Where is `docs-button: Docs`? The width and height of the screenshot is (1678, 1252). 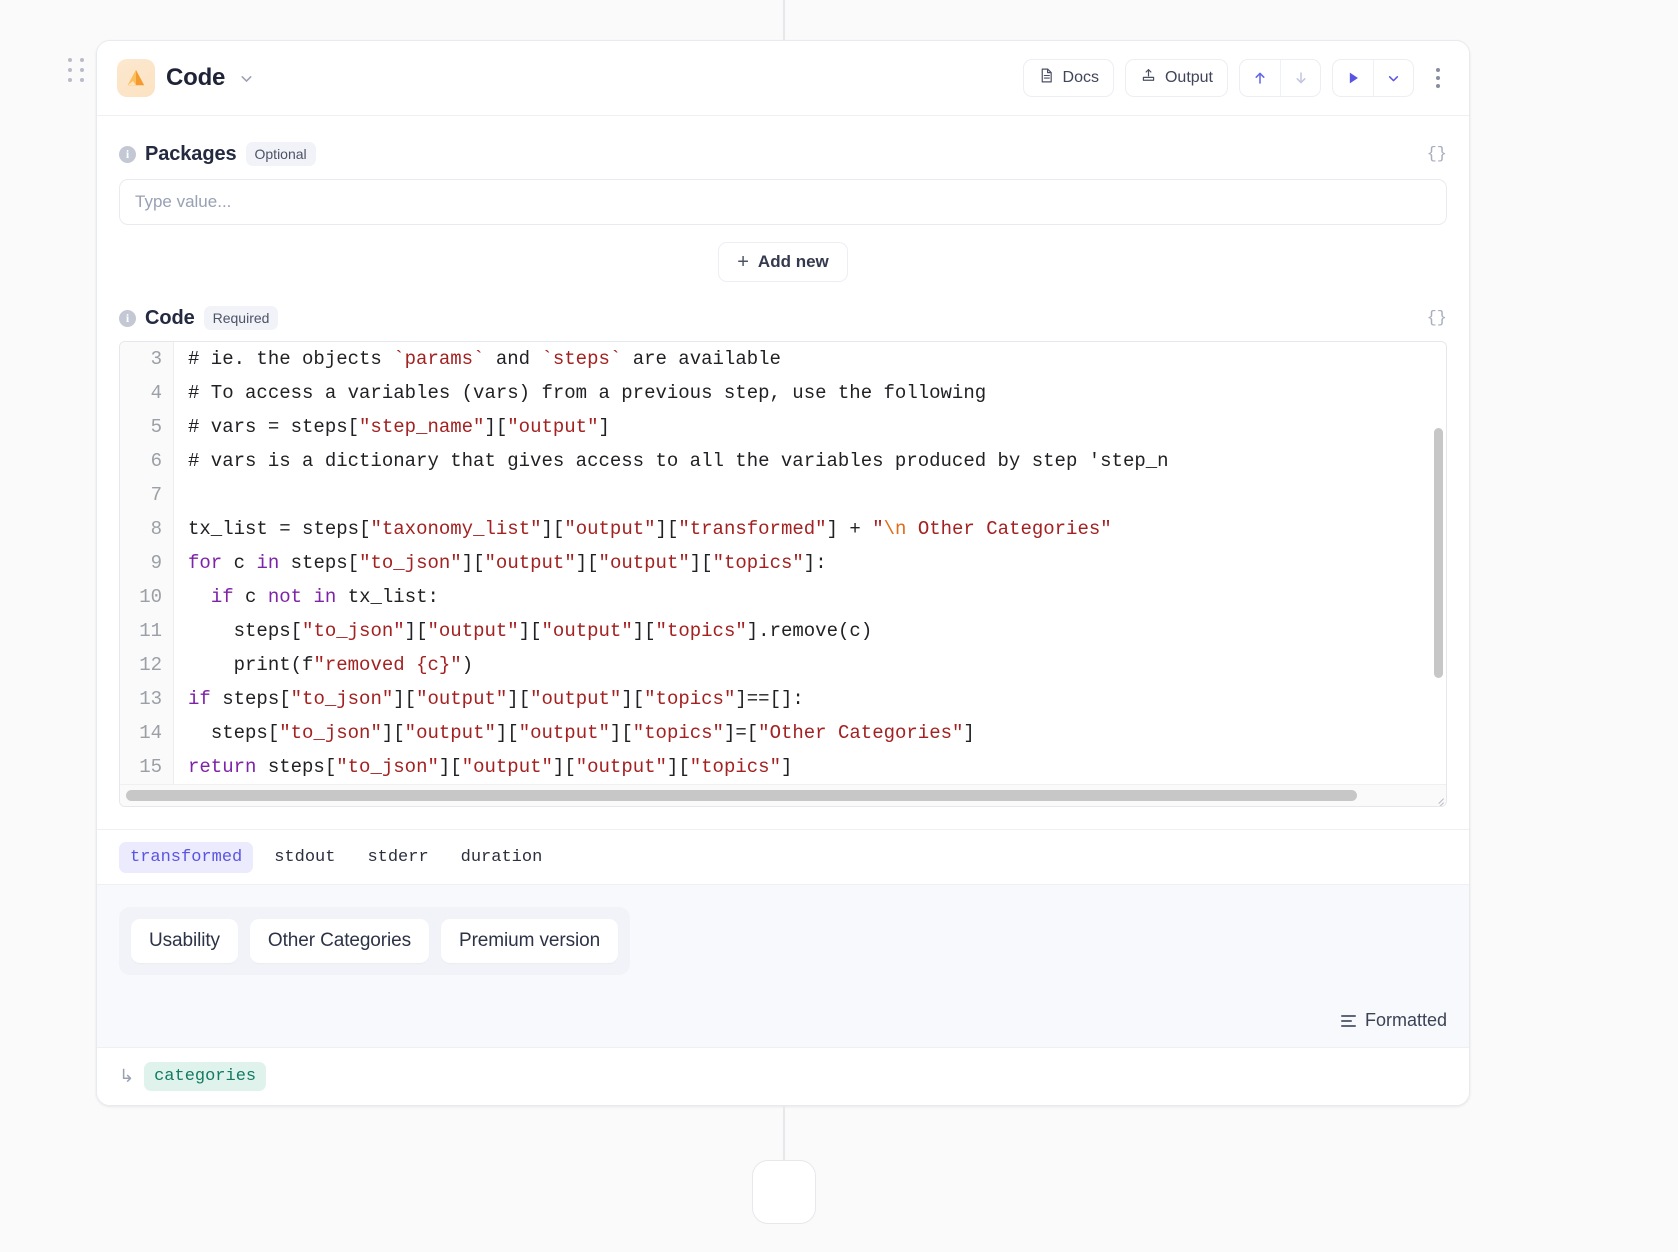 docs-button: Docs is located at coordinates (1068, 78).